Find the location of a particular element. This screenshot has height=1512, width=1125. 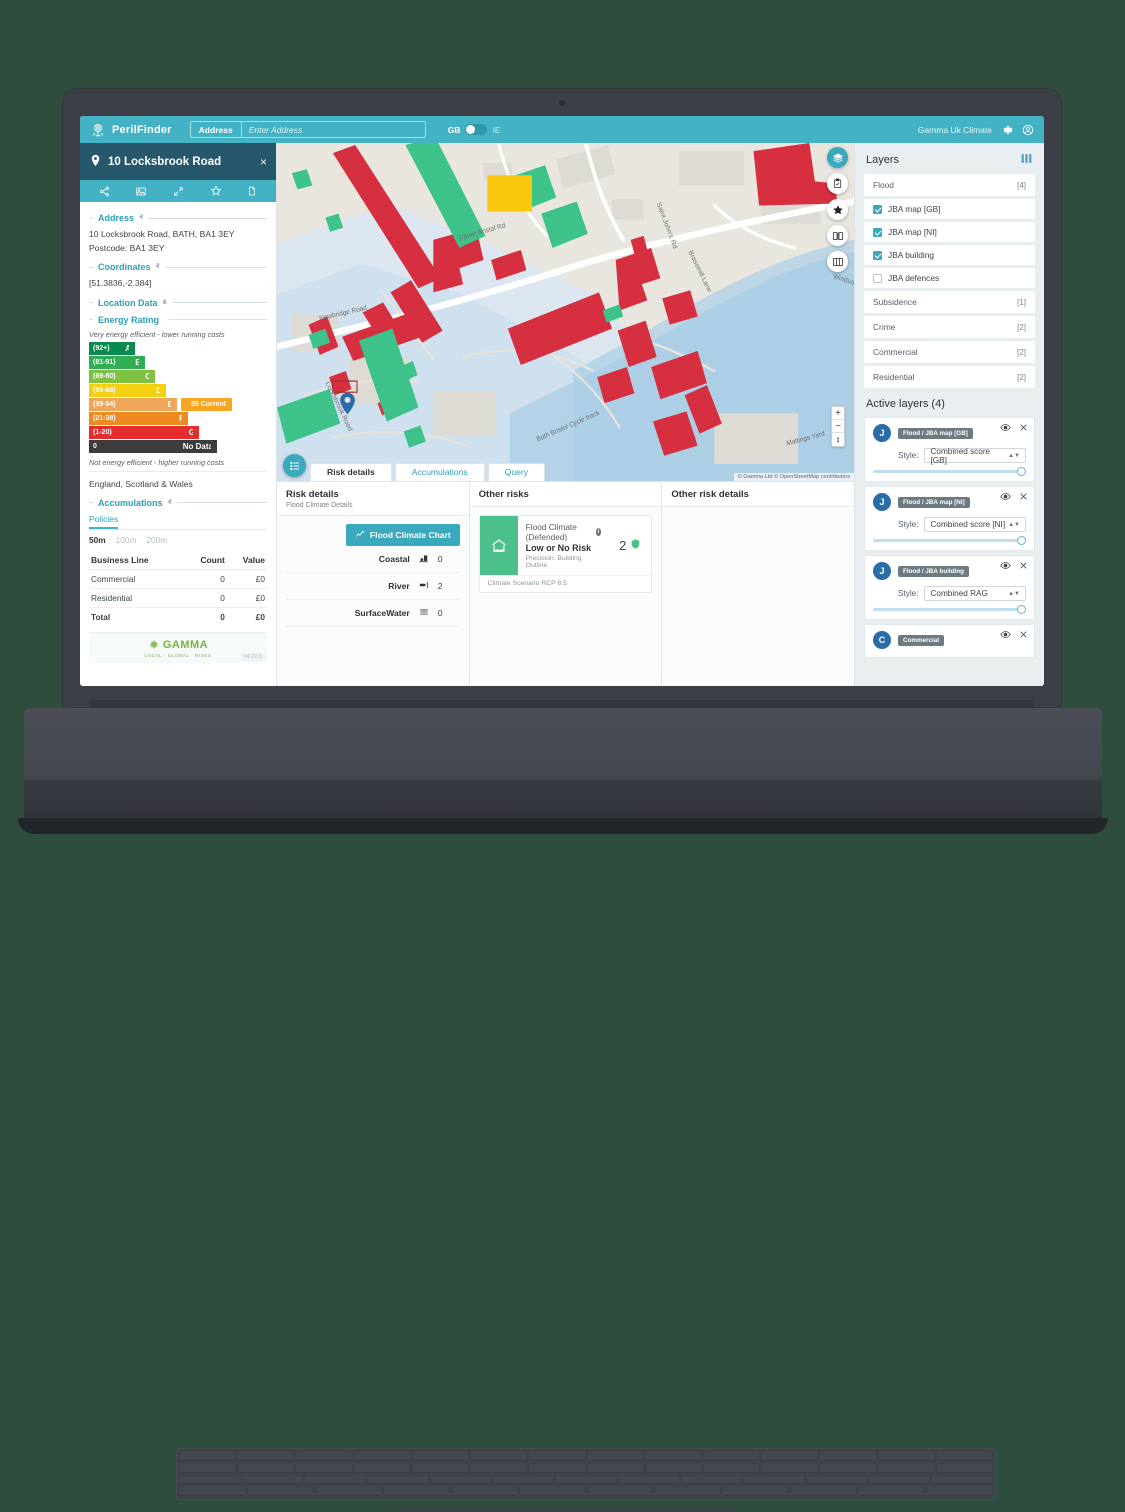

zoom-out-button: − is located at coordinates (838, 426).